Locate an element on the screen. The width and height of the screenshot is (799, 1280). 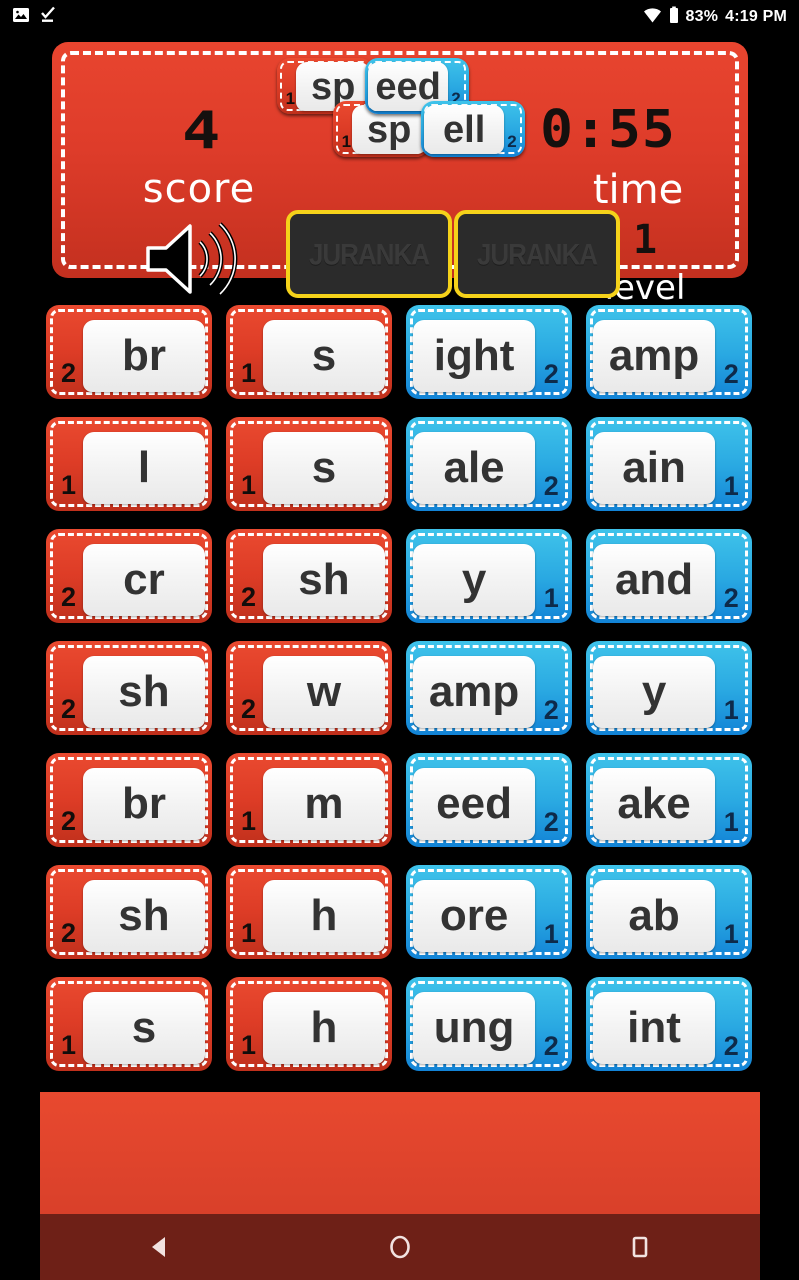
wifi-icon is located at coordinates (652, 17).